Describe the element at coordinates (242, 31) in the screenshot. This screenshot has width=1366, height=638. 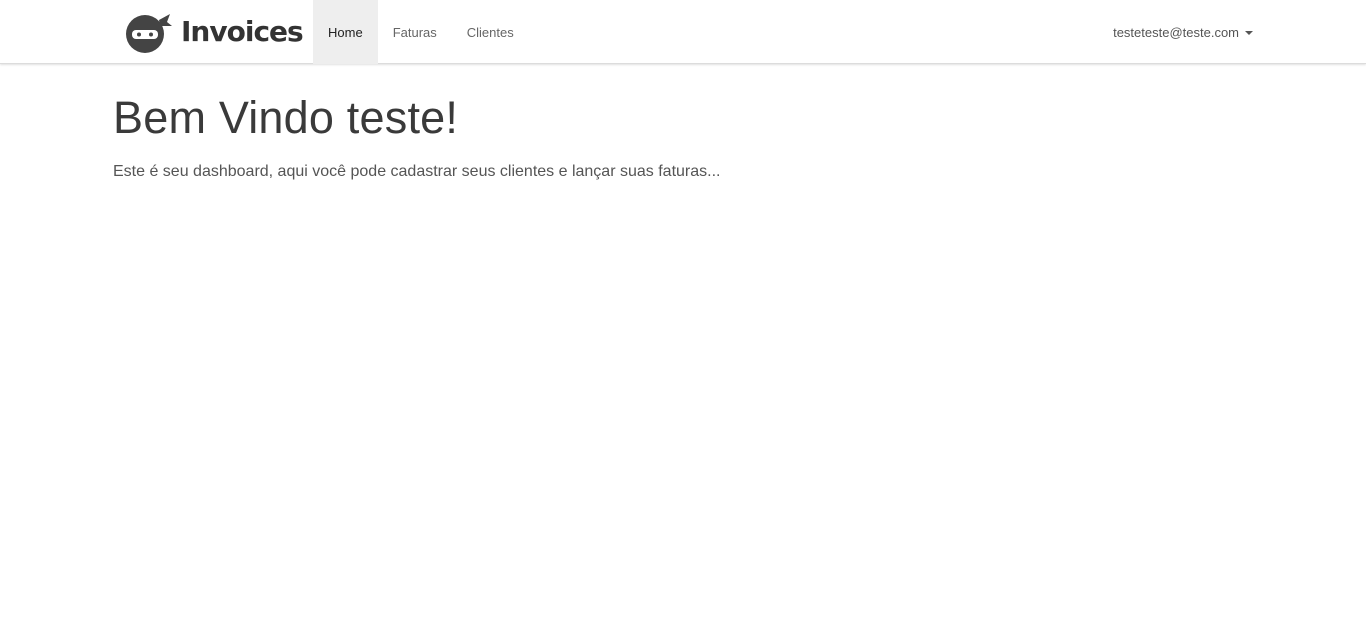
I see `brand-name: Invoices` at that location.